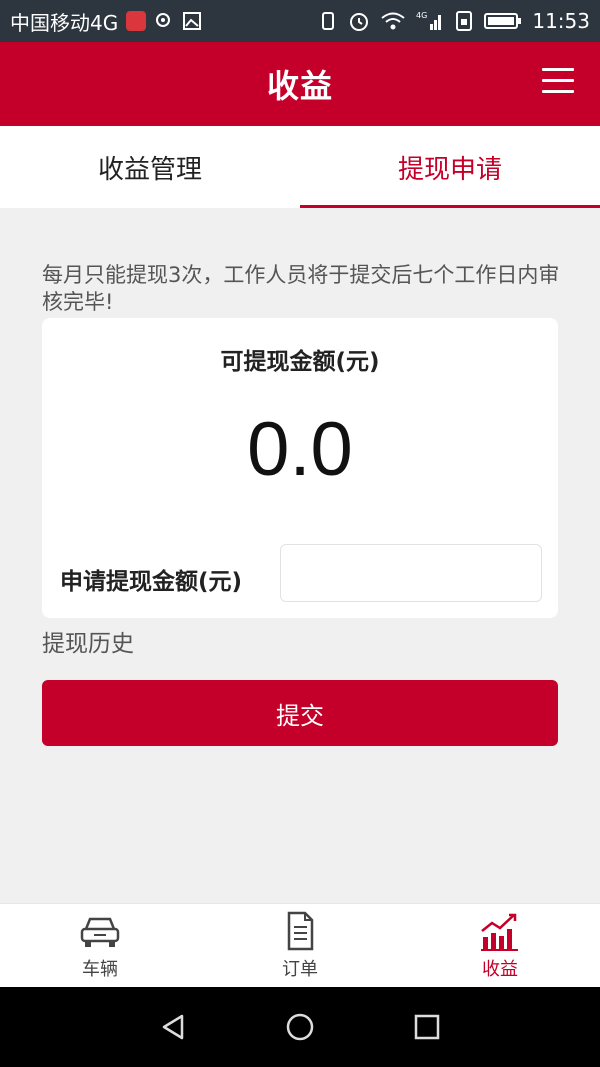  Describe the element at coordinates (558, 82) in the screenshot. I see `menu-icon` at that location.